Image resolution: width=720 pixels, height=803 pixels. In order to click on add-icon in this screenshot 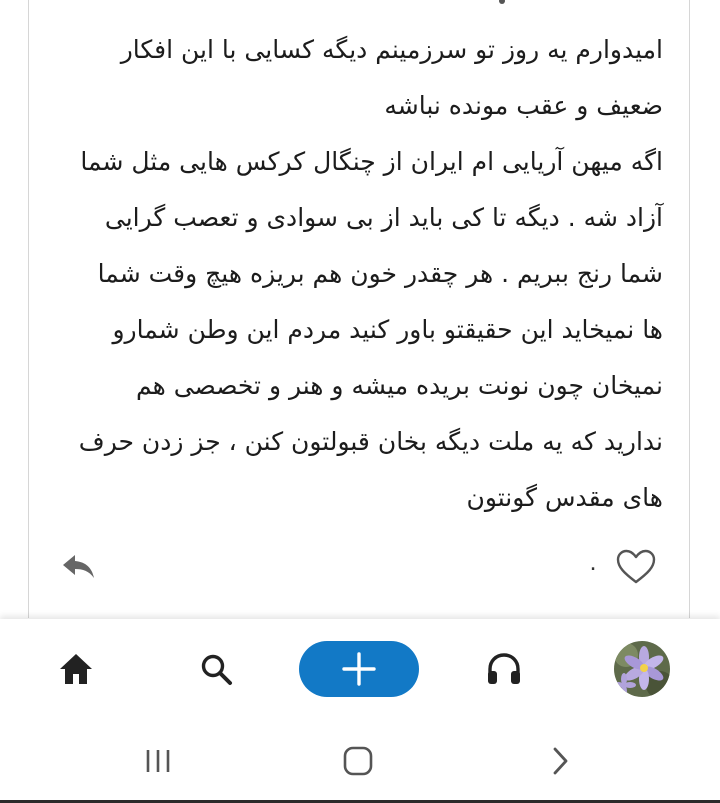, I will do `click(359, 669)`.